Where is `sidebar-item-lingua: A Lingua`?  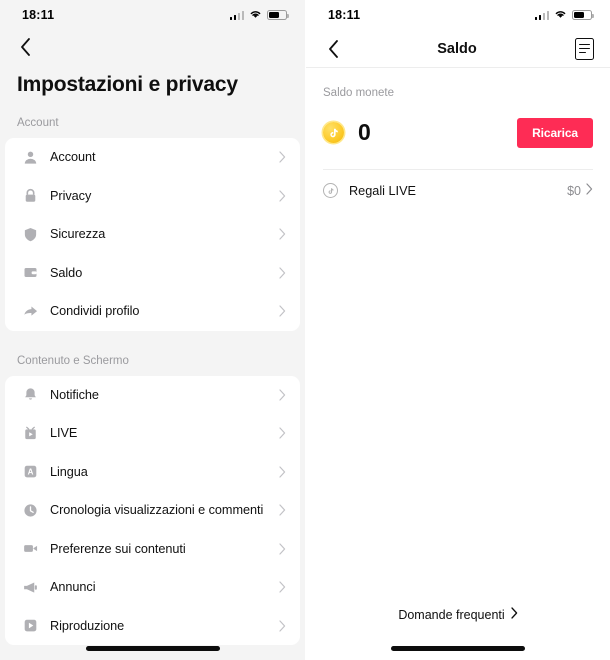
sidebar-item-lingua: A Lingua is located at coordinates (152, 472).